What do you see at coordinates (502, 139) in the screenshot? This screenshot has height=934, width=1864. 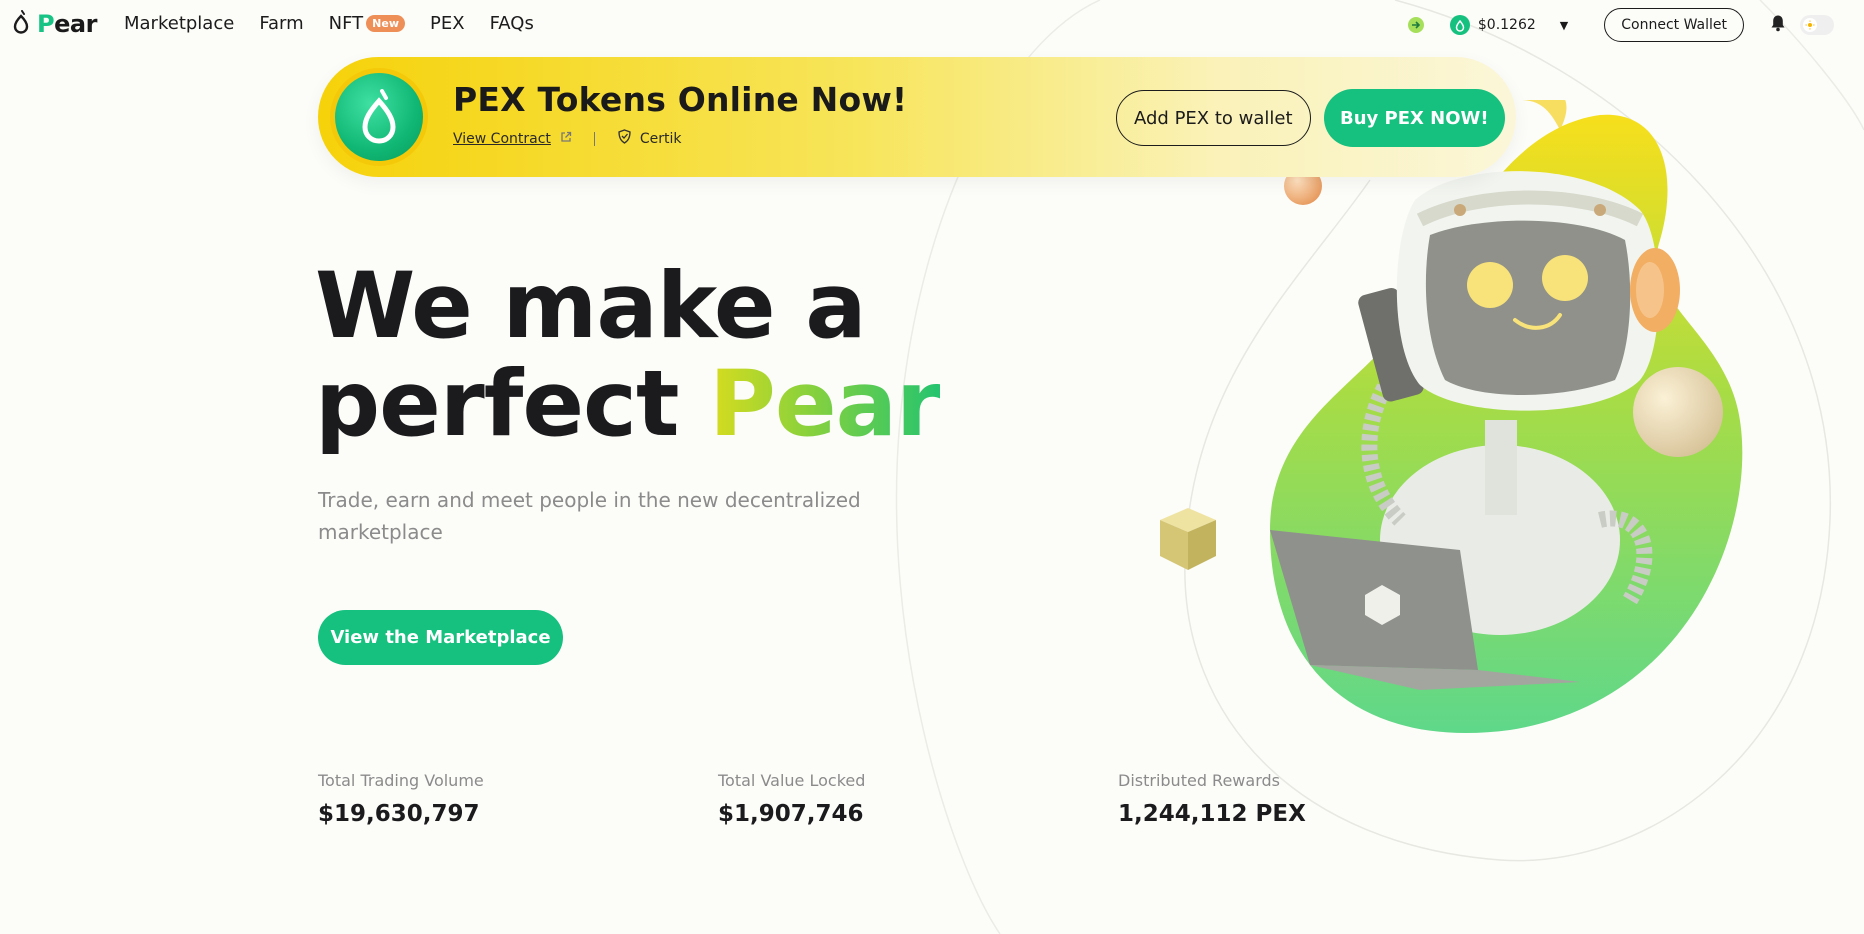 I see `view-contract-link: View Contract` at bounding box center [502, 139].